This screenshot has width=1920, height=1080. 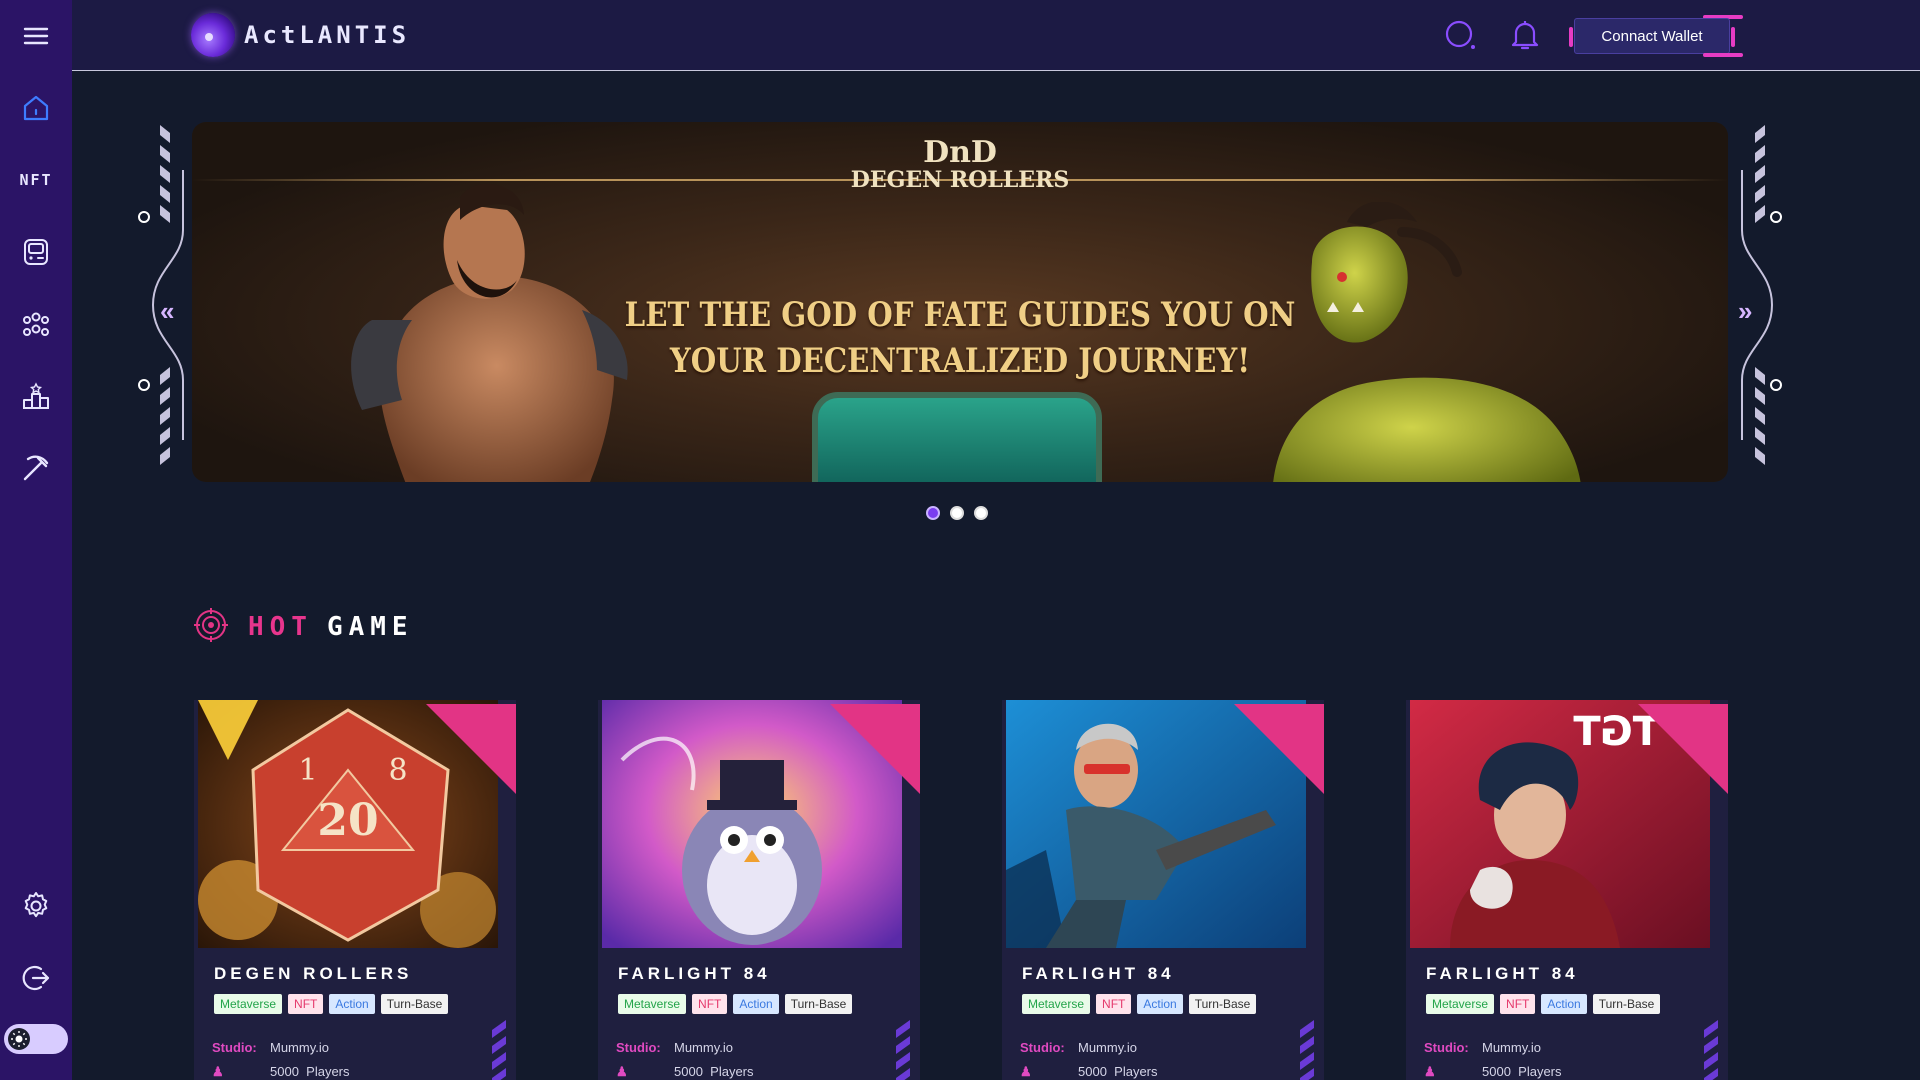 I want to click on game-title: DEGEN ROLLERS, so click(x=313, y=973).